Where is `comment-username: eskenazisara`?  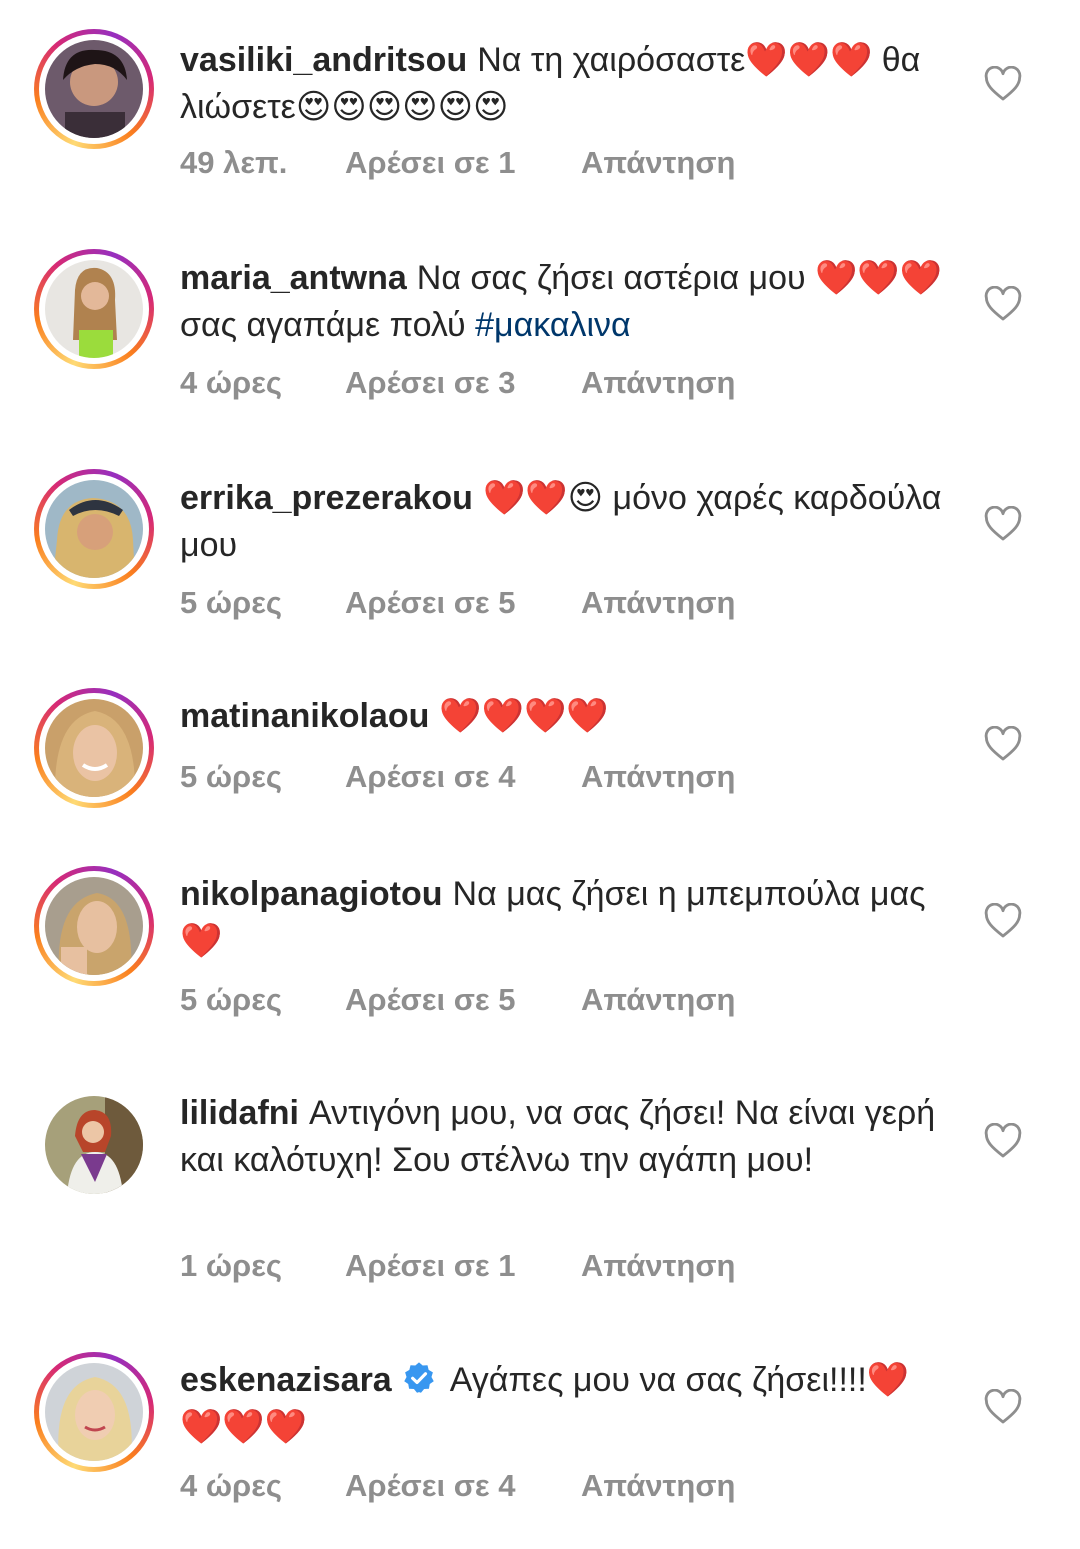 comment-username: eskenazisara is located at coordinates (286, 1380).